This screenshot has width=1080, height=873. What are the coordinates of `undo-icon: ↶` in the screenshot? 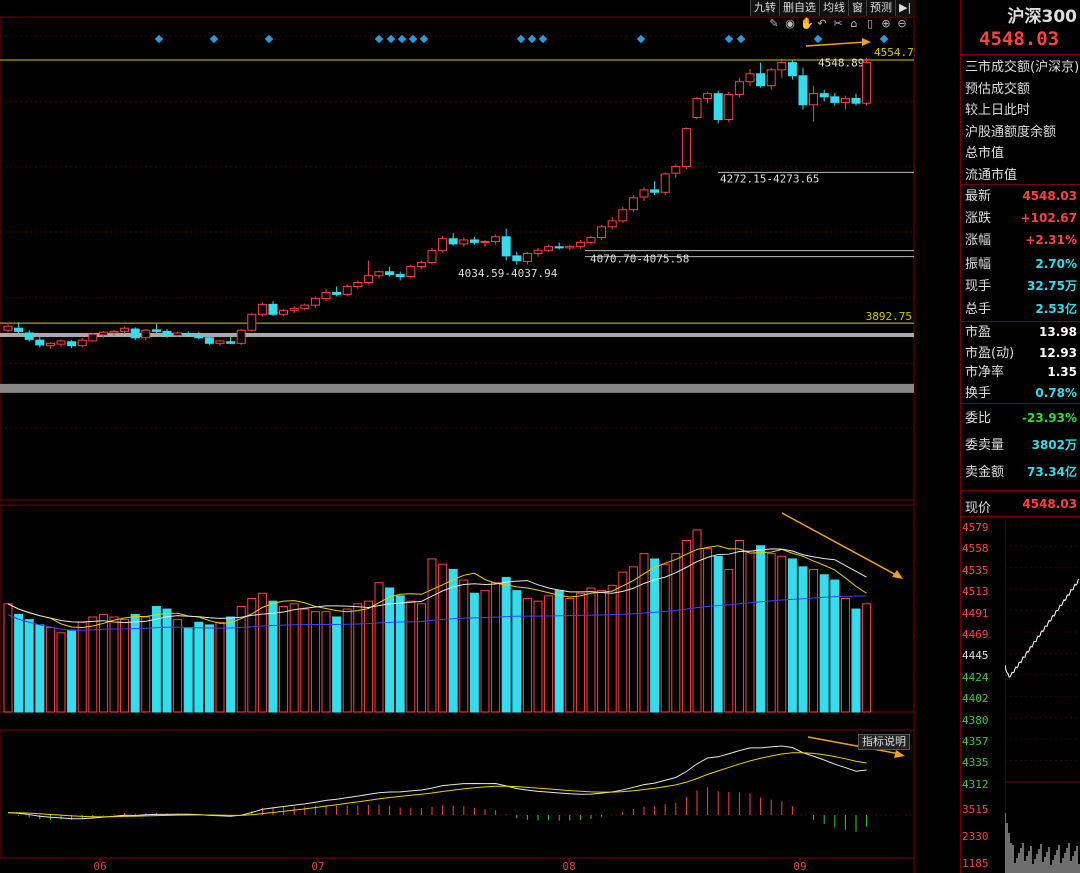 It's located at (822, 24).